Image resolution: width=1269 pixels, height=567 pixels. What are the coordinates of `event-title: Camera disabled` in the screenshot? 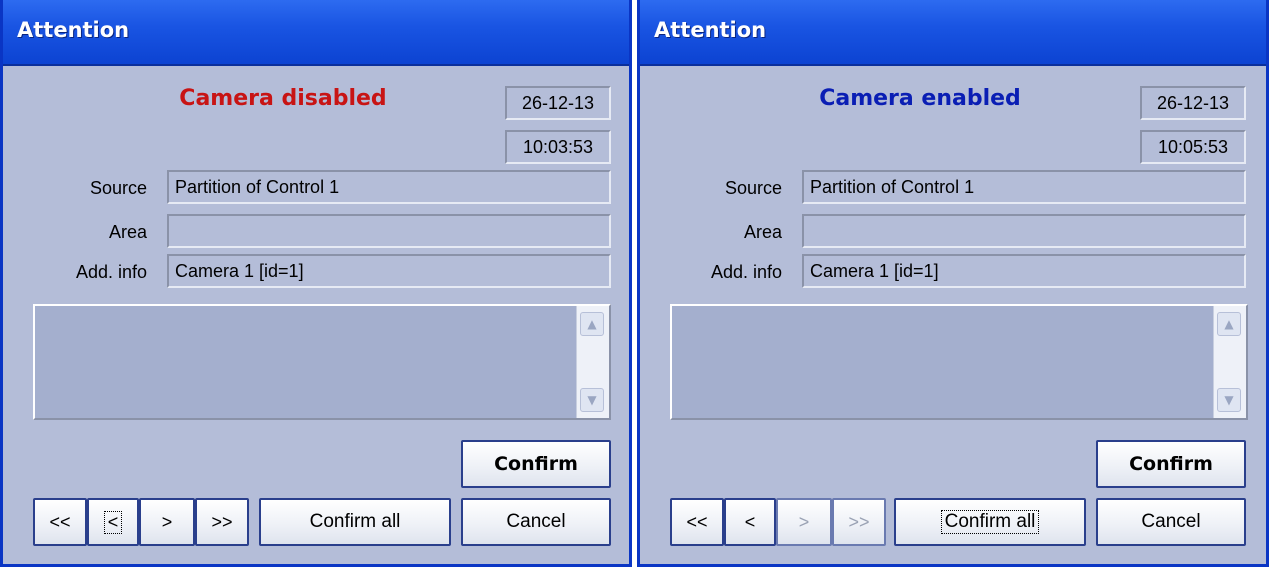 It's located at (283, 98).